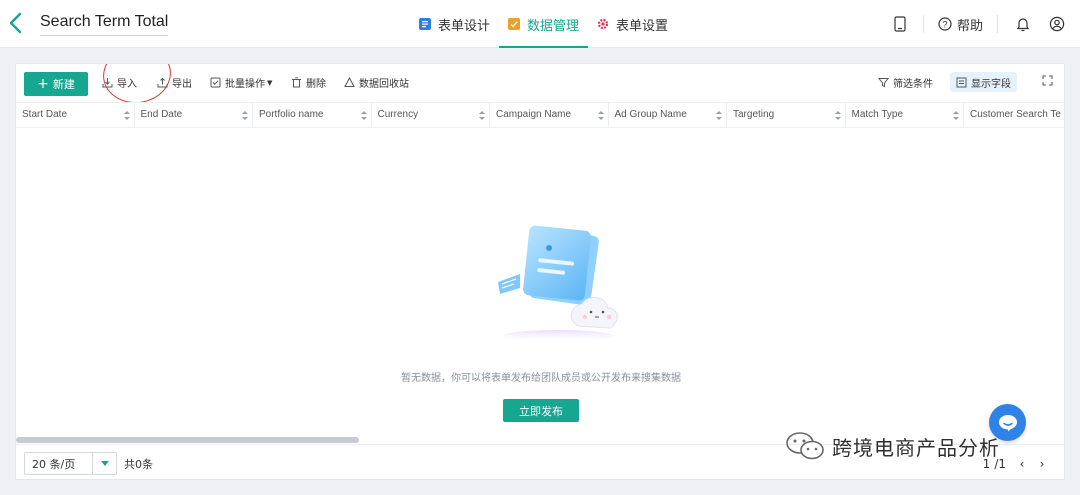 This screenshot has height=495, width=1080. Describe the element at coordinates (1023, 24) in the screenshot. I see `bell-icon` at that location.